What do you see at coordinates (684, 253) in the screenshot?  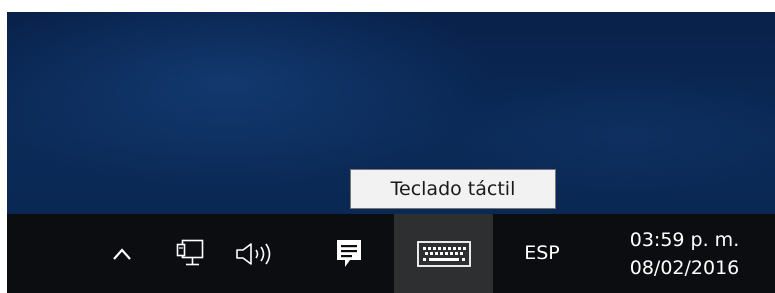 I see `clock-button: 03:59 p. m. 08/02/2016` at bounding box center [684, 253].